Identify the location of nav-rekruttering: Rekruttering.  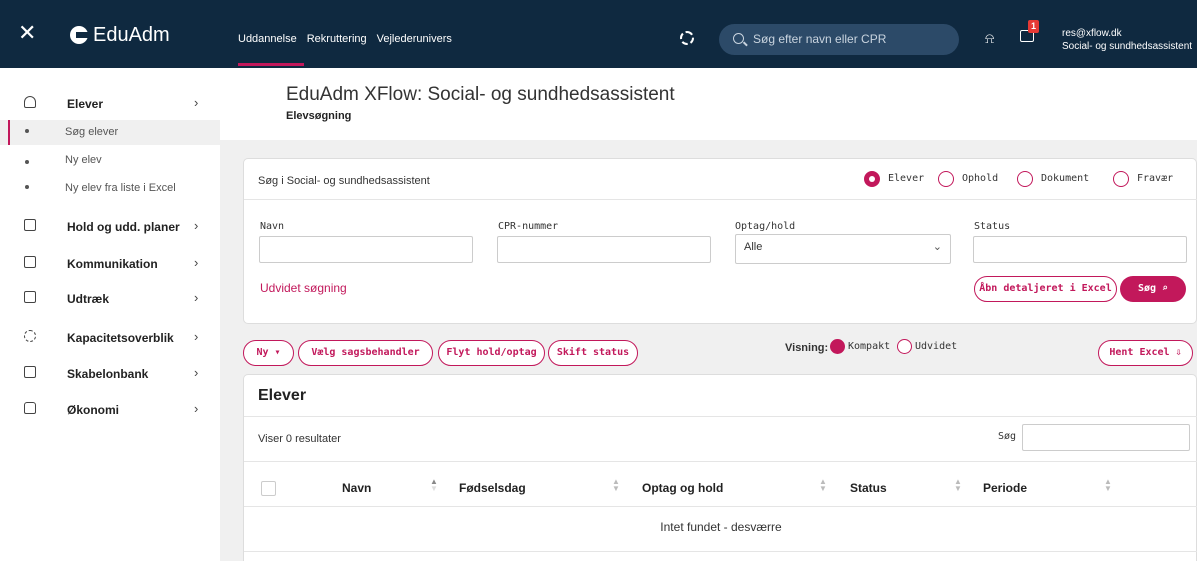
(337, 39).